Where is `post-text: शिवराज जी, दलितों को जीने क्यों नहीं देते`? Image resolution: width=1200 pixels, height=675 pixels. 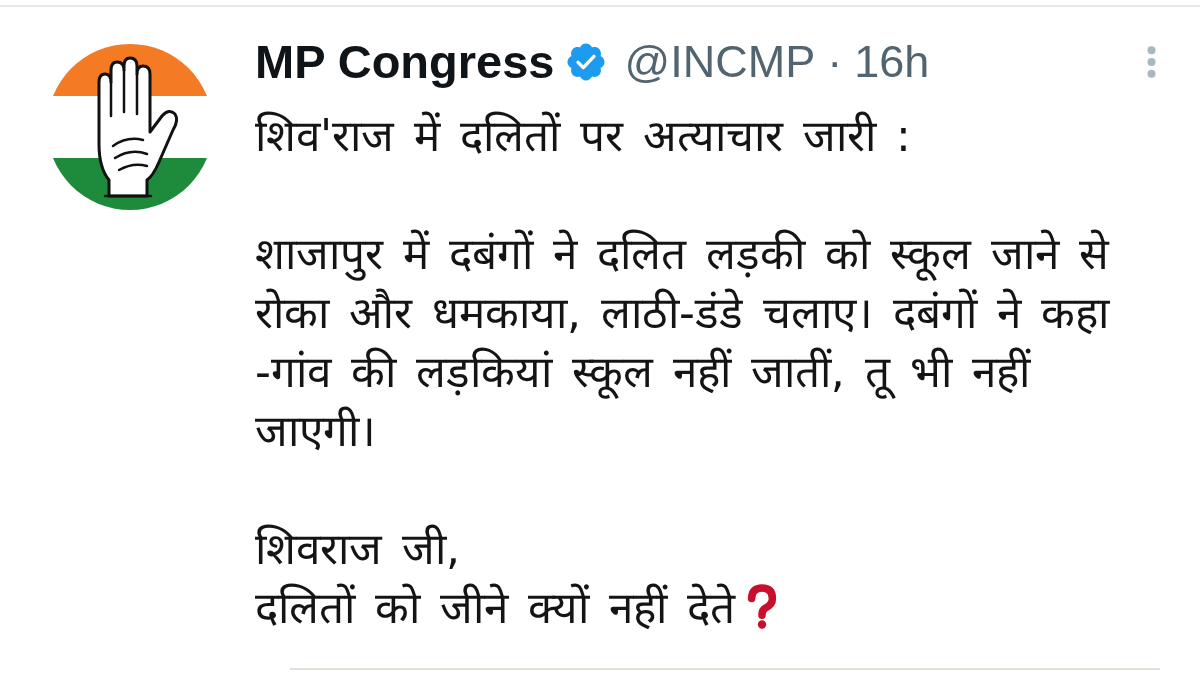 post-text: शिवराज जी, दलितों को जीने क्यों नहीं देते is located at coordinates (495, 578).